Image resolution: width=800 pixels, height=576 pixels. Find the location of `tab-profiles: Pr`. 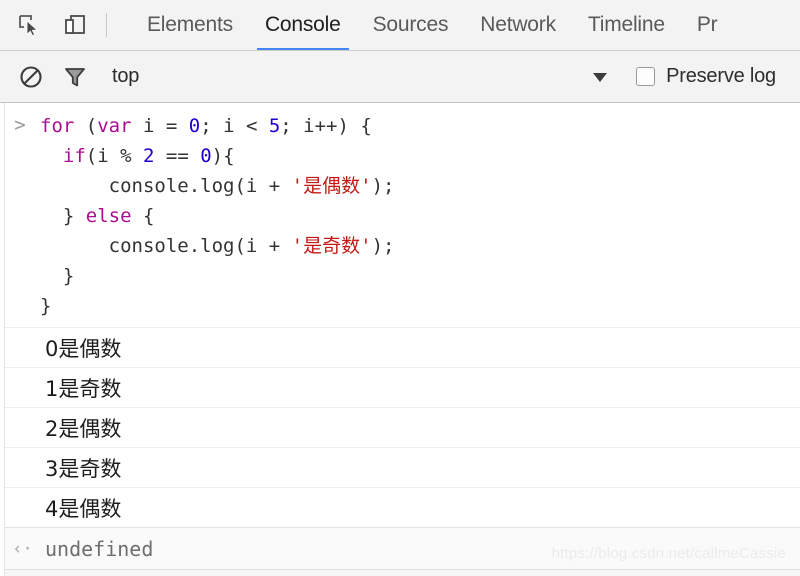

tab-profiles: Pr is located at coordinates (707, 25).